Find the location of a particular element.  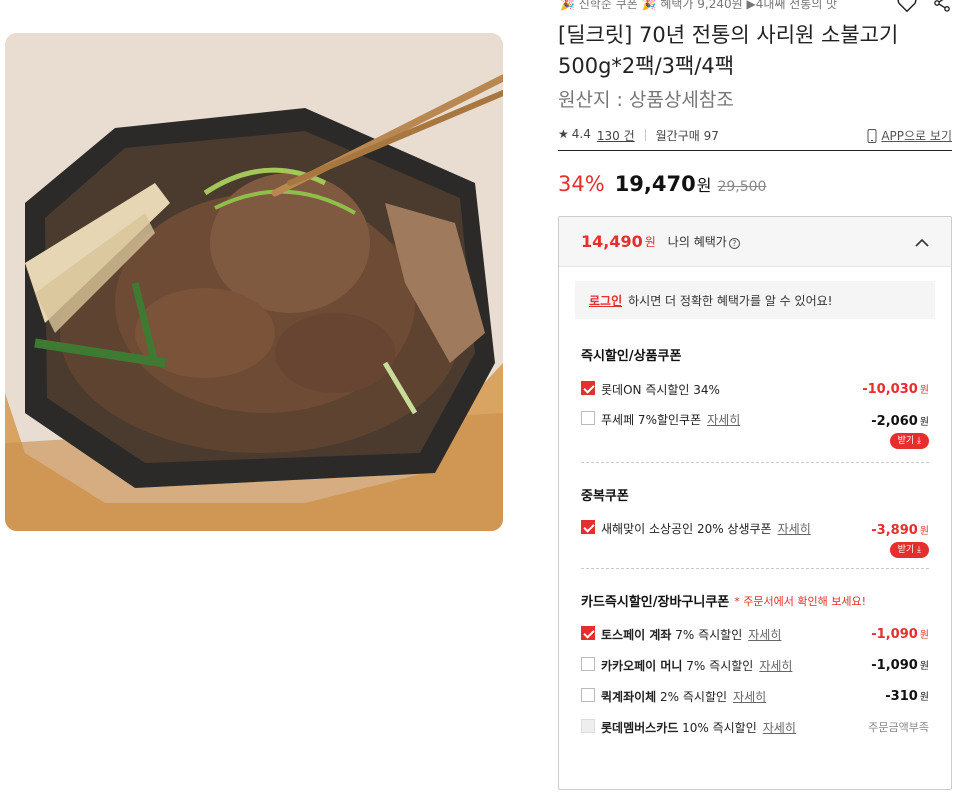

coupon-amount: -2,060 원 is located at coordinates (900, 421).